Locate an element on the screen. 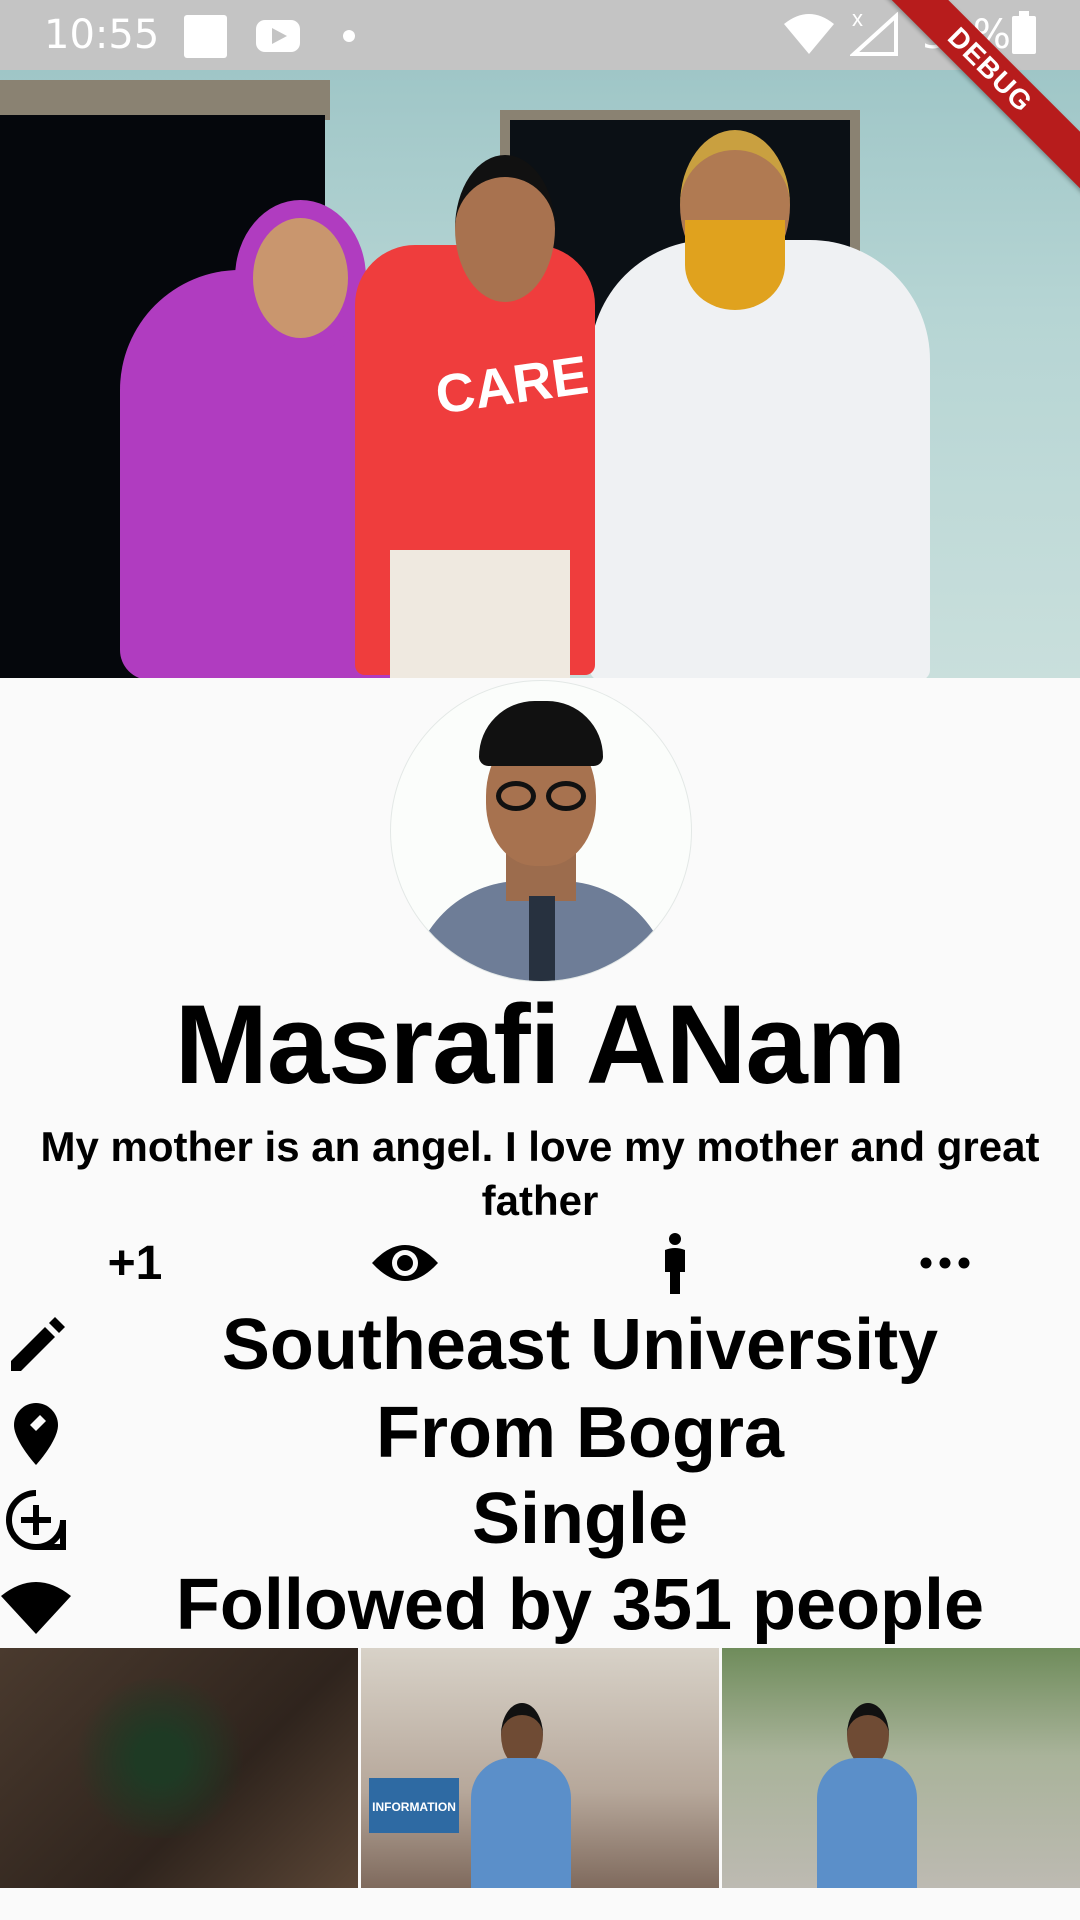 This screenshot has width=1080, height=1920. cell-signal-icon is located at coordinates (874, 34).